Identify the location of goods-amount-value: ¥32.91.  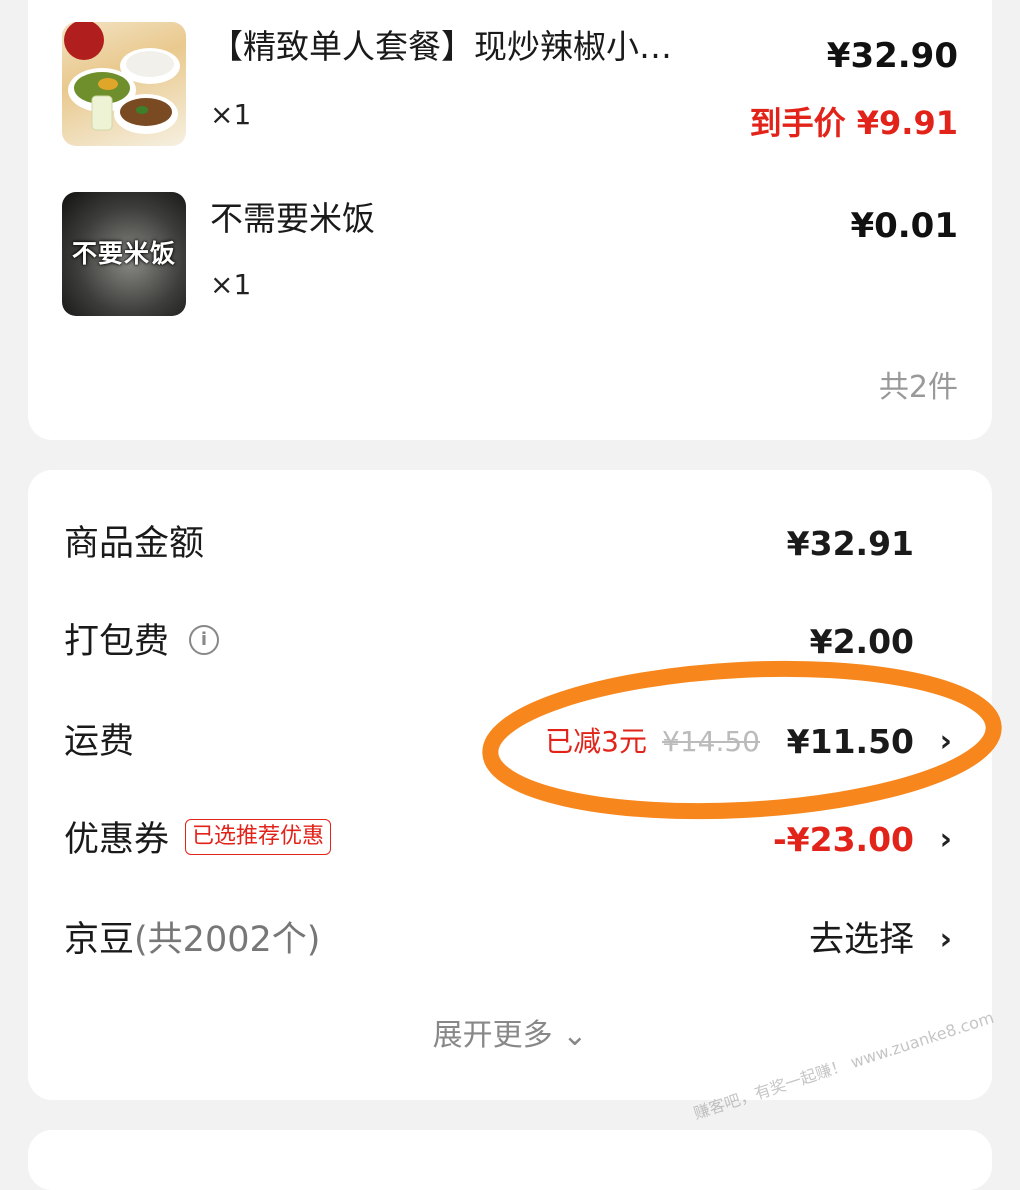
(850, 543).